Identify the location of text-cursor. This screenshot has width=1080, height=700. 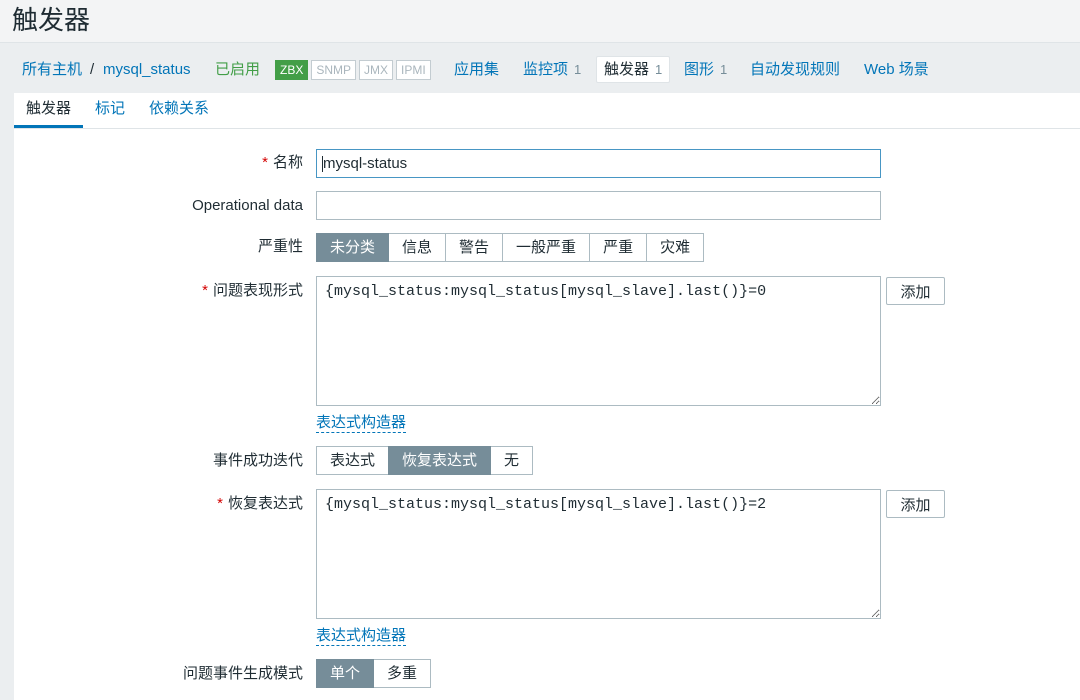
(322, 164).